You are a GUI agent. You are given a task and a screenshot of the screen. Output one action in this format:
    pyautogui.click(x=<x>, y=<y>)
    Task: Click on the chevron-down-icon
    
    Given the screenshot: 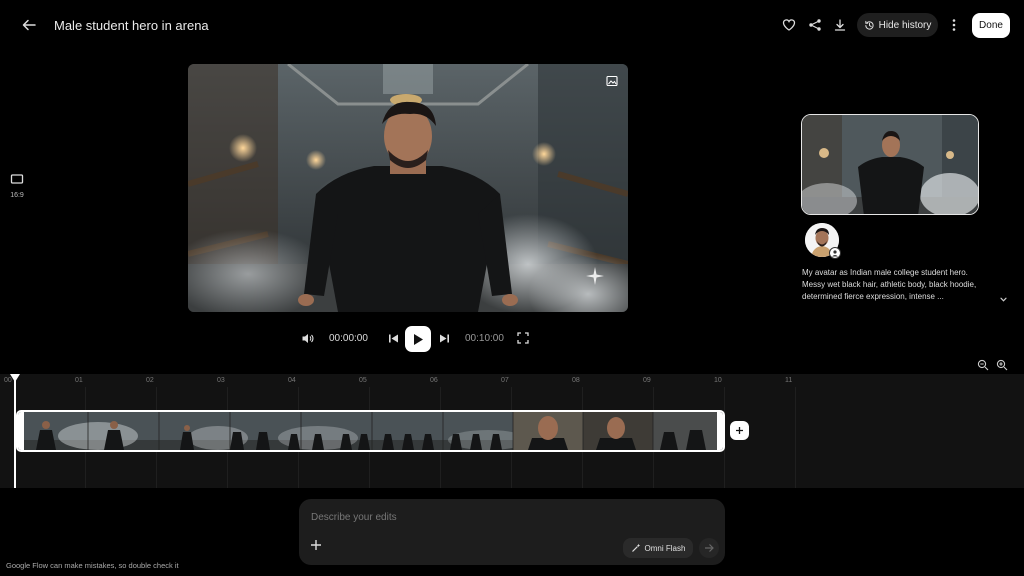 What is the action you would take?
    pyautogui.click(x=1003, y=299)
    